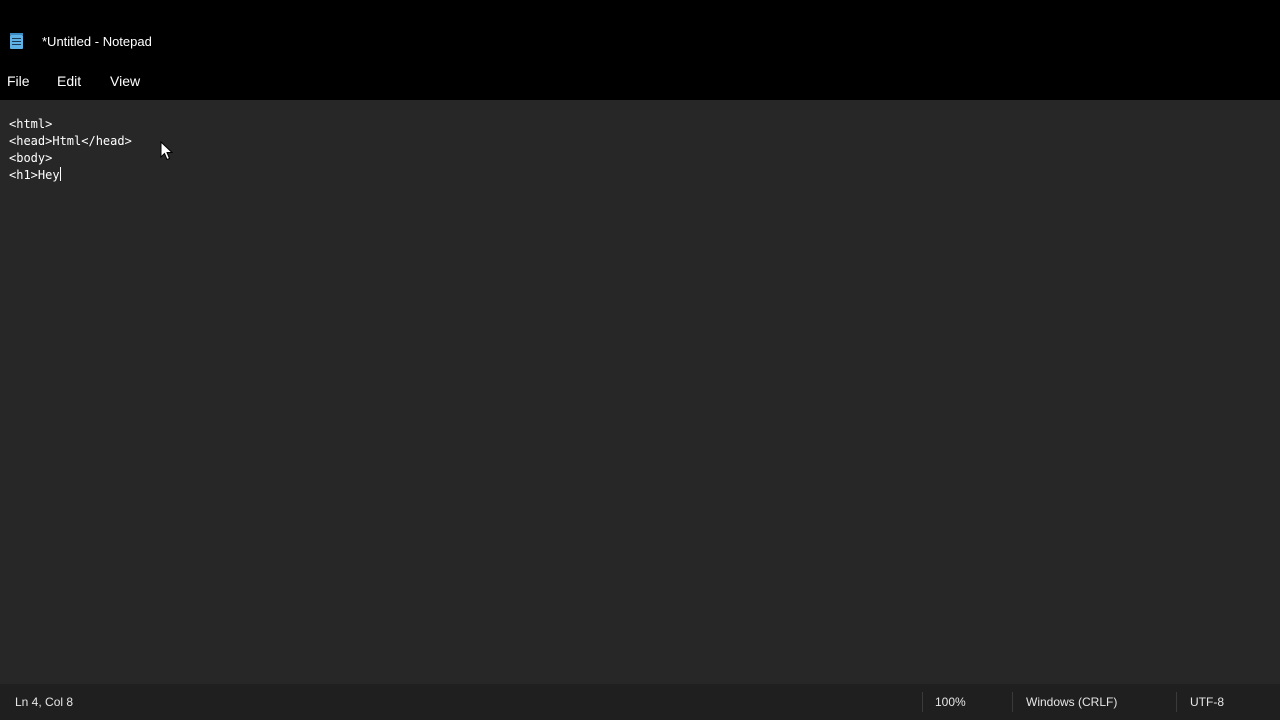 The height and width of the screenshot is (720, 1280). What do you see at coordinates (44, 702) in the screenshot?
I see `cursor-position: Ln 4, Col 8` at bounding box center [44, 702].